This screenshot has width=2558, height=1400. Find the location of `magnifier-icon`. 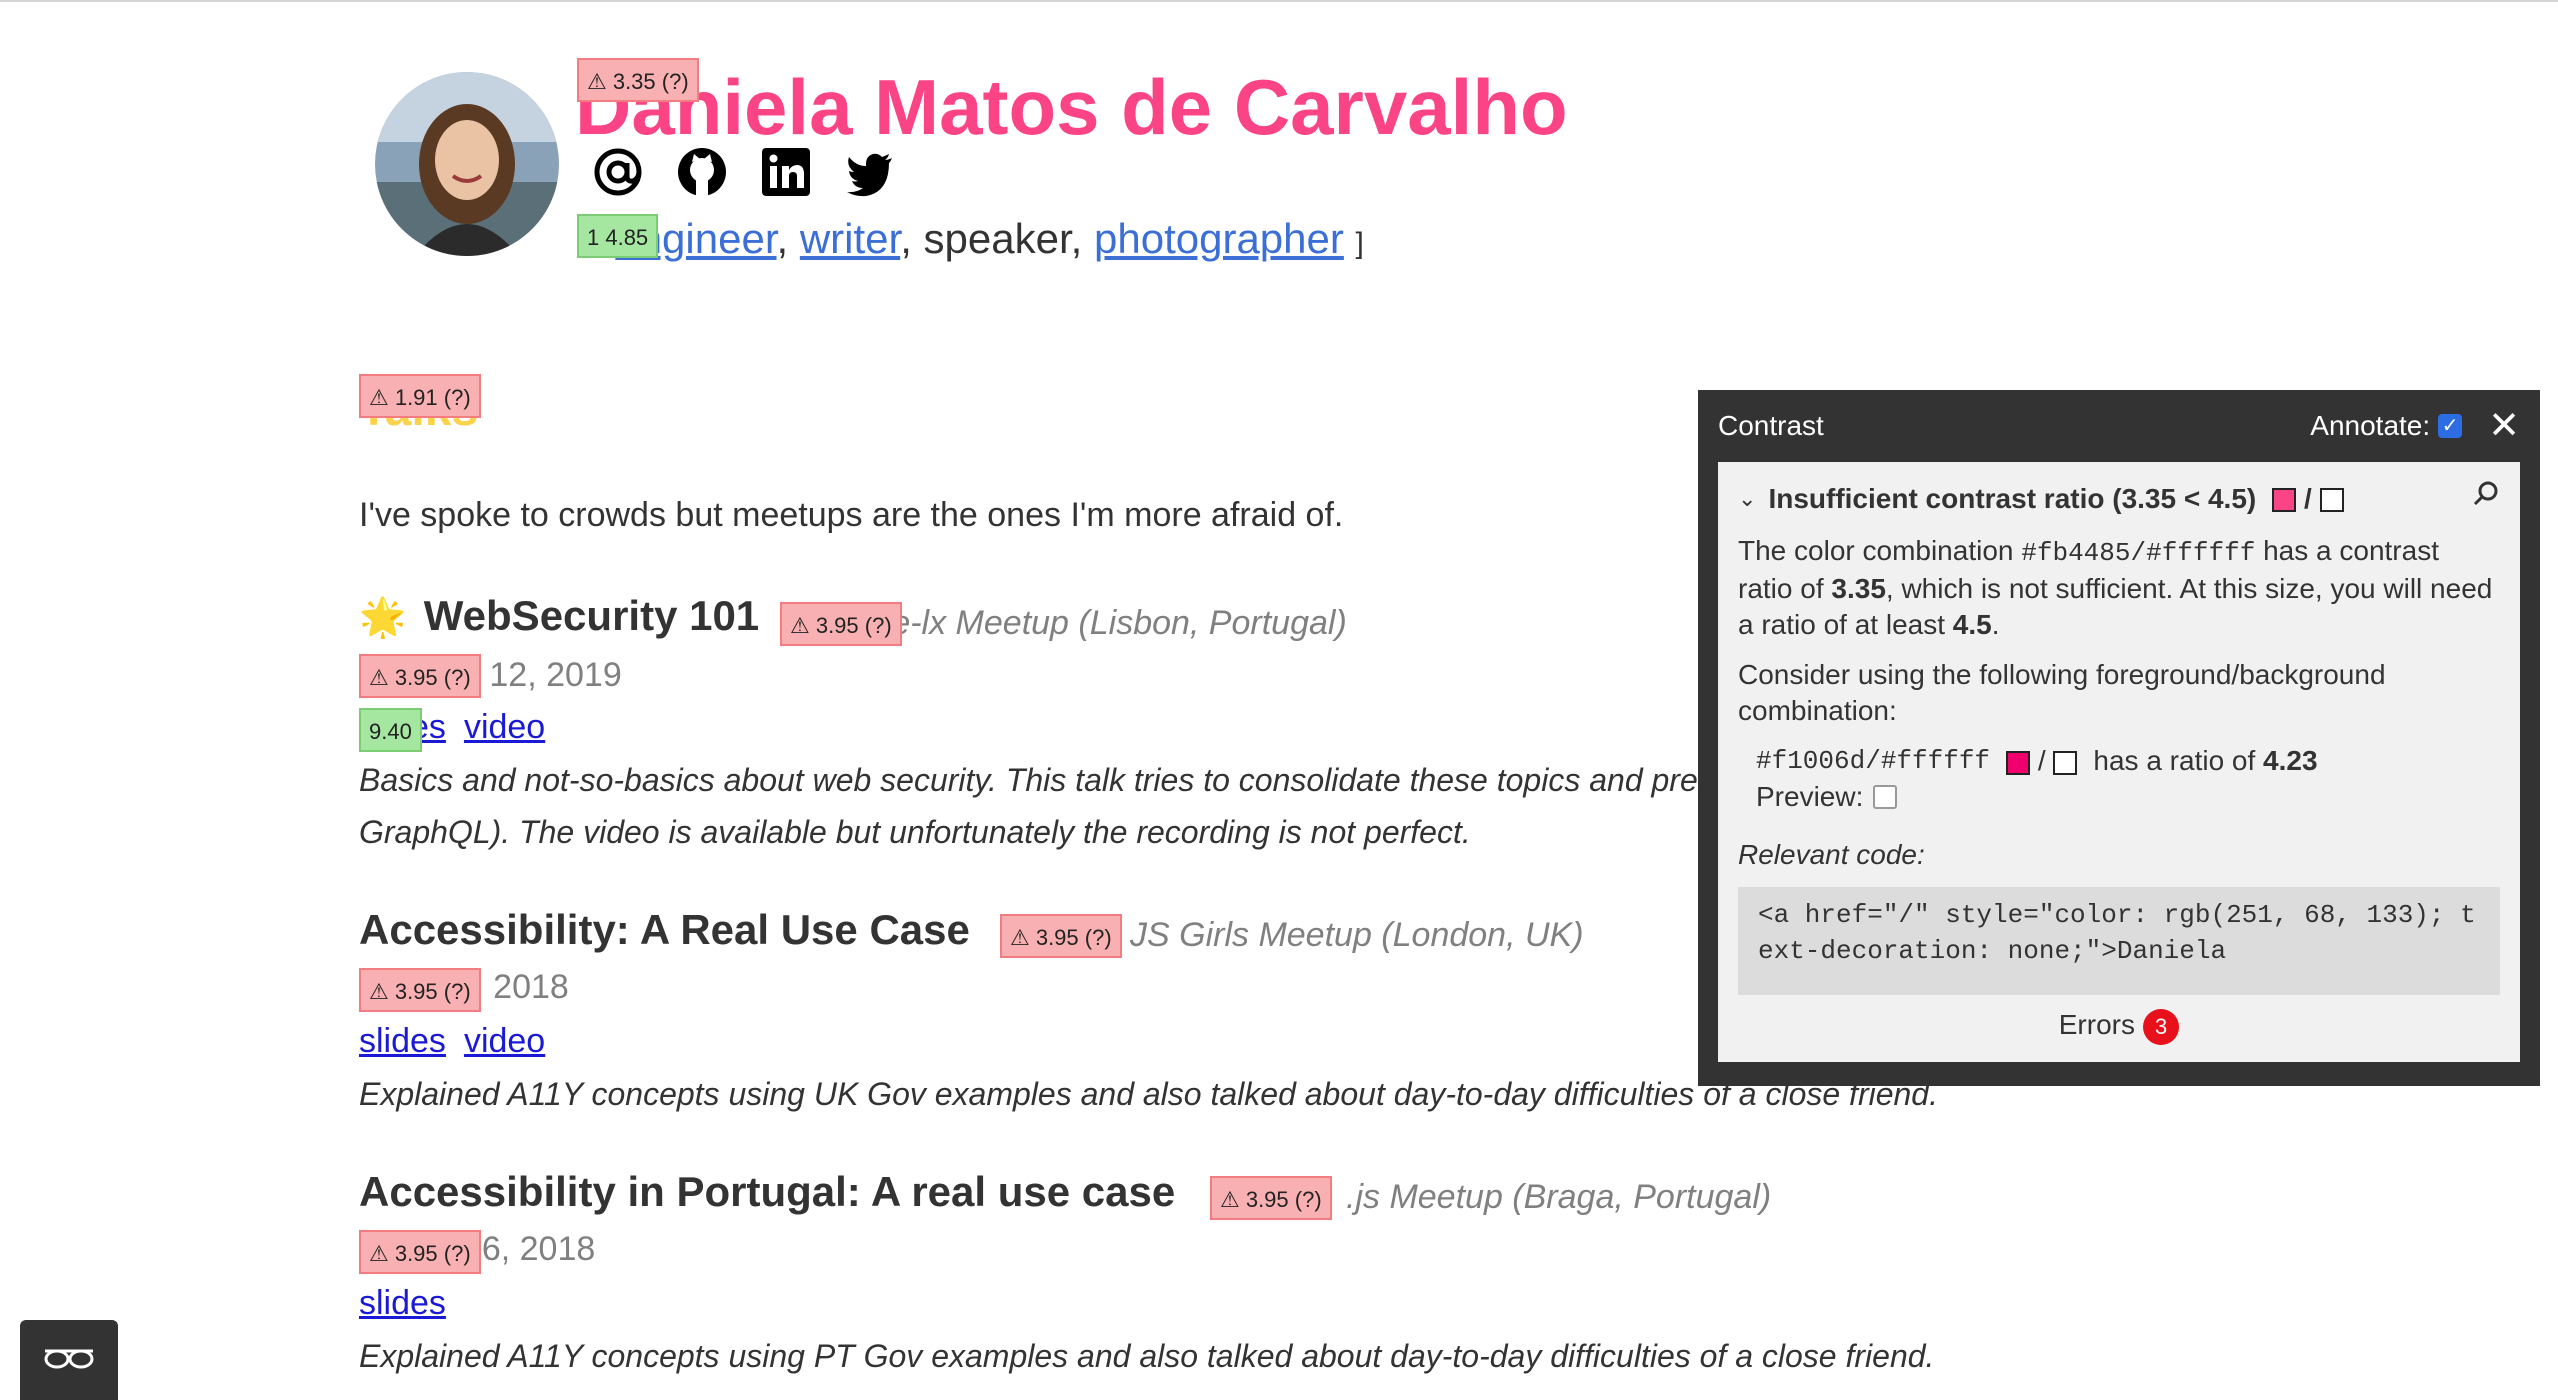

magnifier-icon is located at coordinates (2486, 498).